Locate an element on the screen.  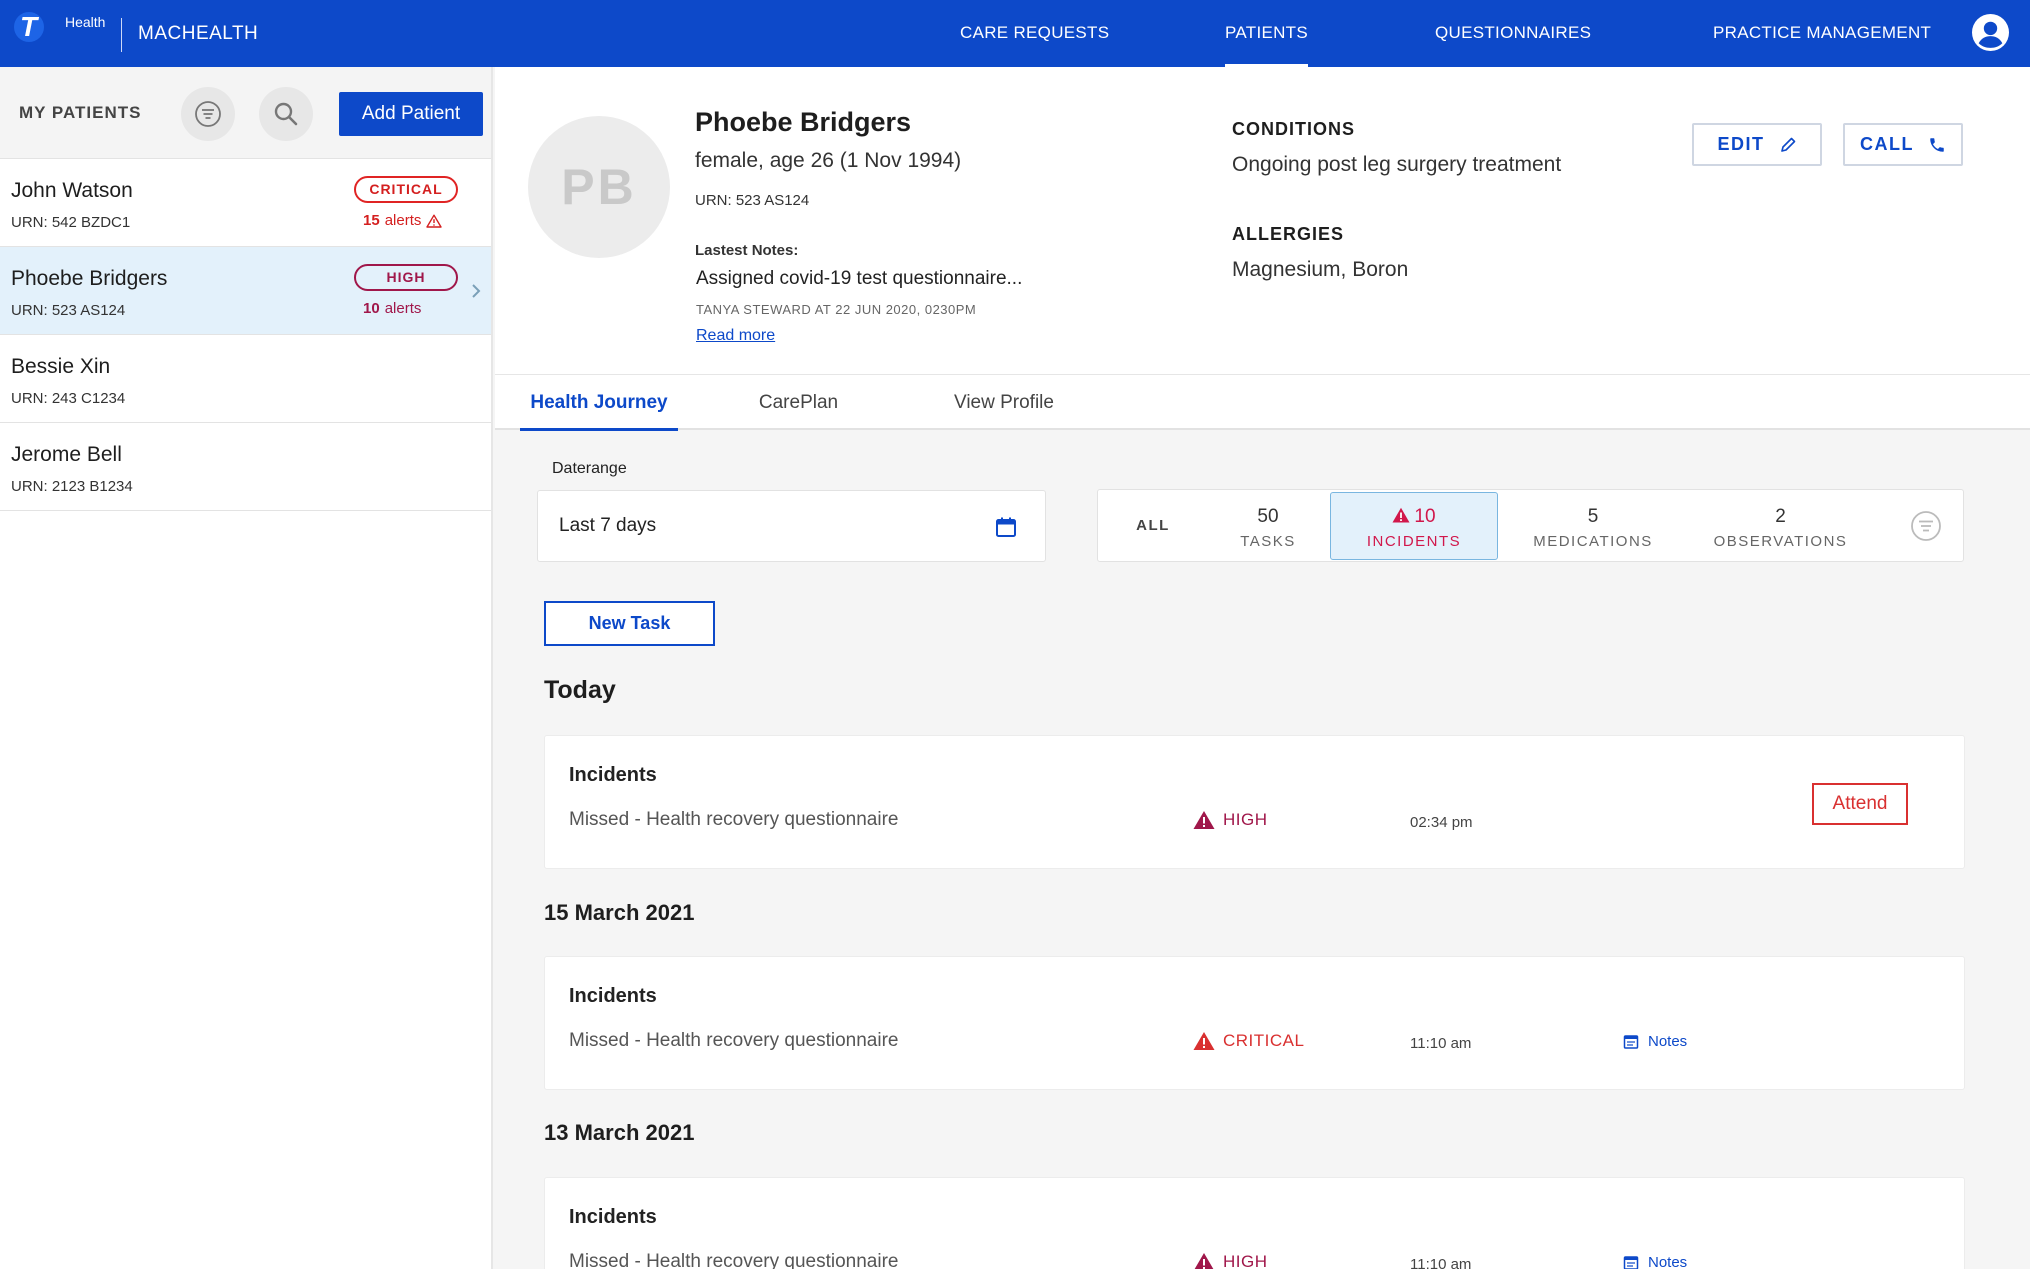
timeline-date-heading: Today is located at coordinates (580, 690).